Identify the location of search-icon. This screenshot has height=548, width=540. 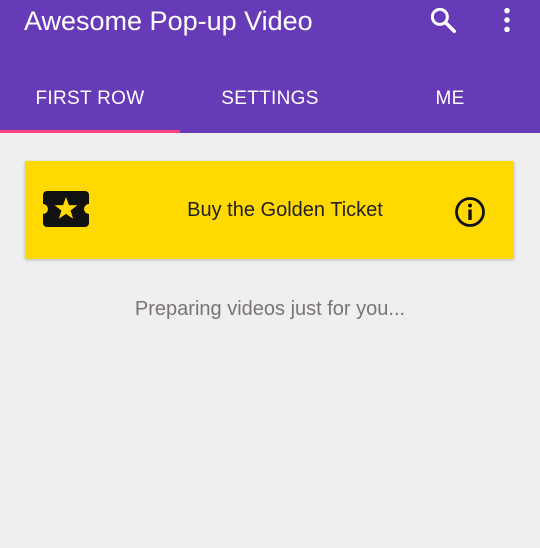
(443, 20).